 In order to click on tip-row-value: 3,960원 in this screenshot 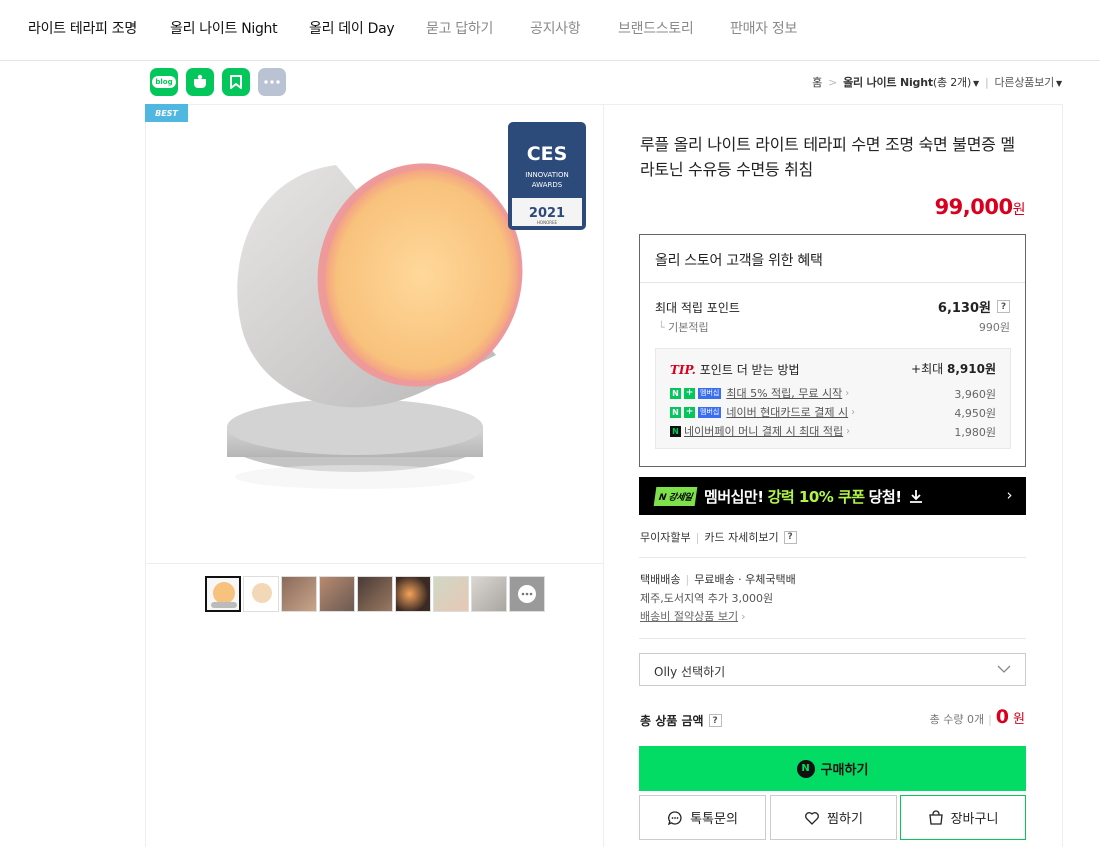, I will do `click(975, 394)`.